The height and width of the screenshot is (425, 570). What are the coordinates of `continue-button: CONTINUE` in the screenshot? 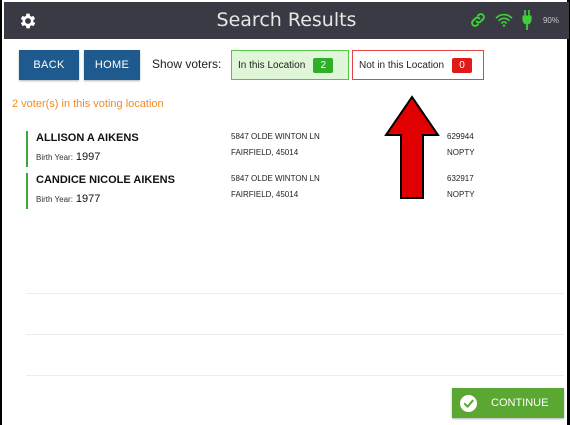 It's located at (508, 403).